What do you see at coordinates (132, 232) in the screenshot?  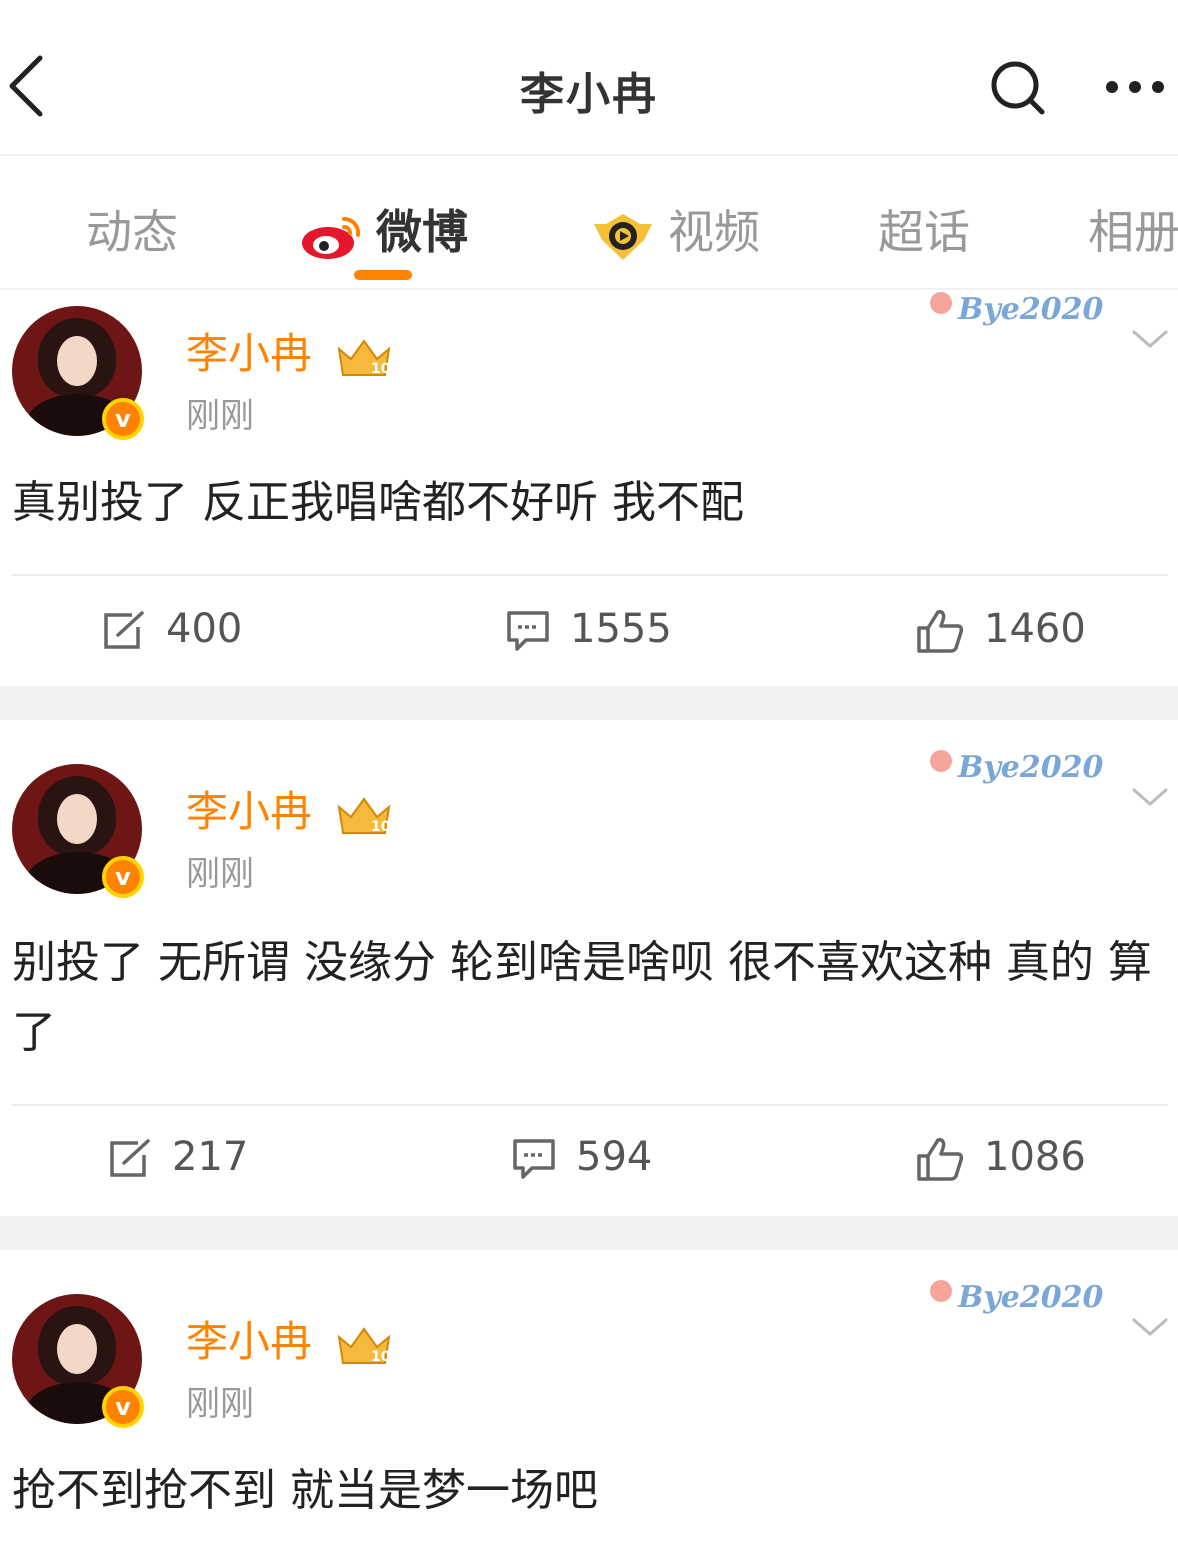 I see `tab-label: 动态` at bounding box center [132, 232].